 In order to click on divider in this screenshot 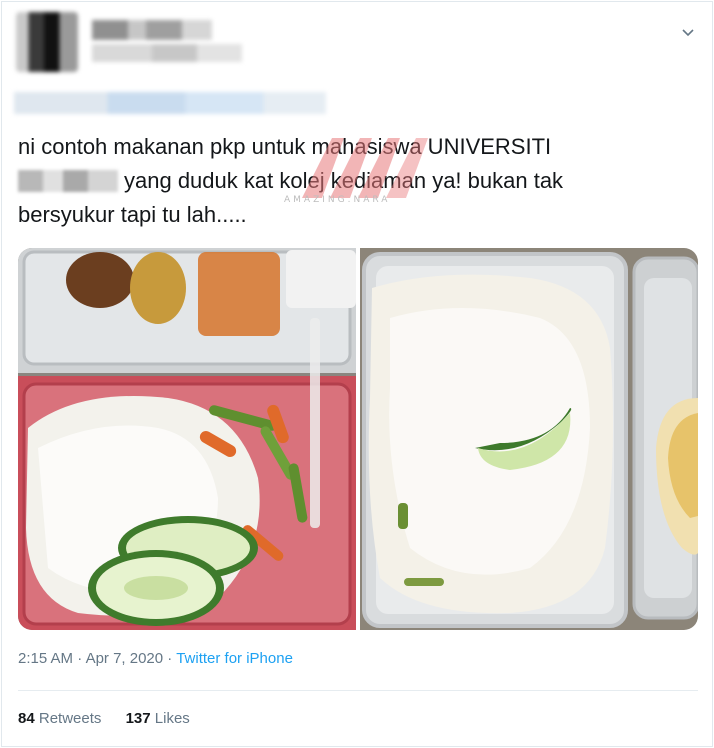, I will do `click(358, 690)`.